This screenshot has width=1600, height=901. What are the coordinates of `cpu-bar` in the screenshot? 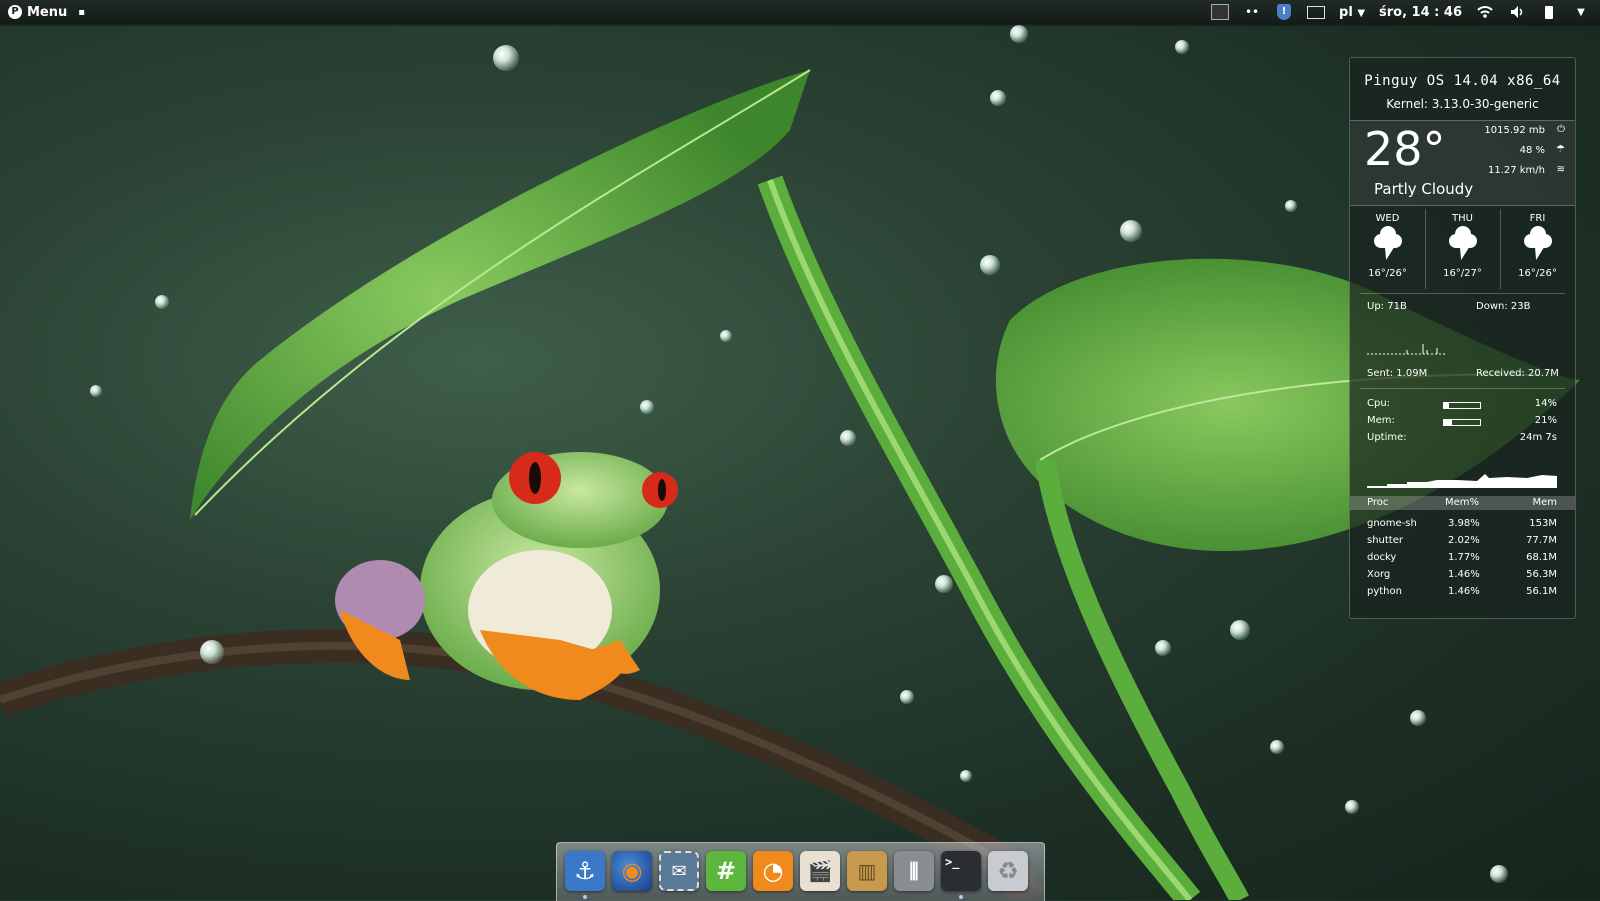 It's located at (1462, 405).